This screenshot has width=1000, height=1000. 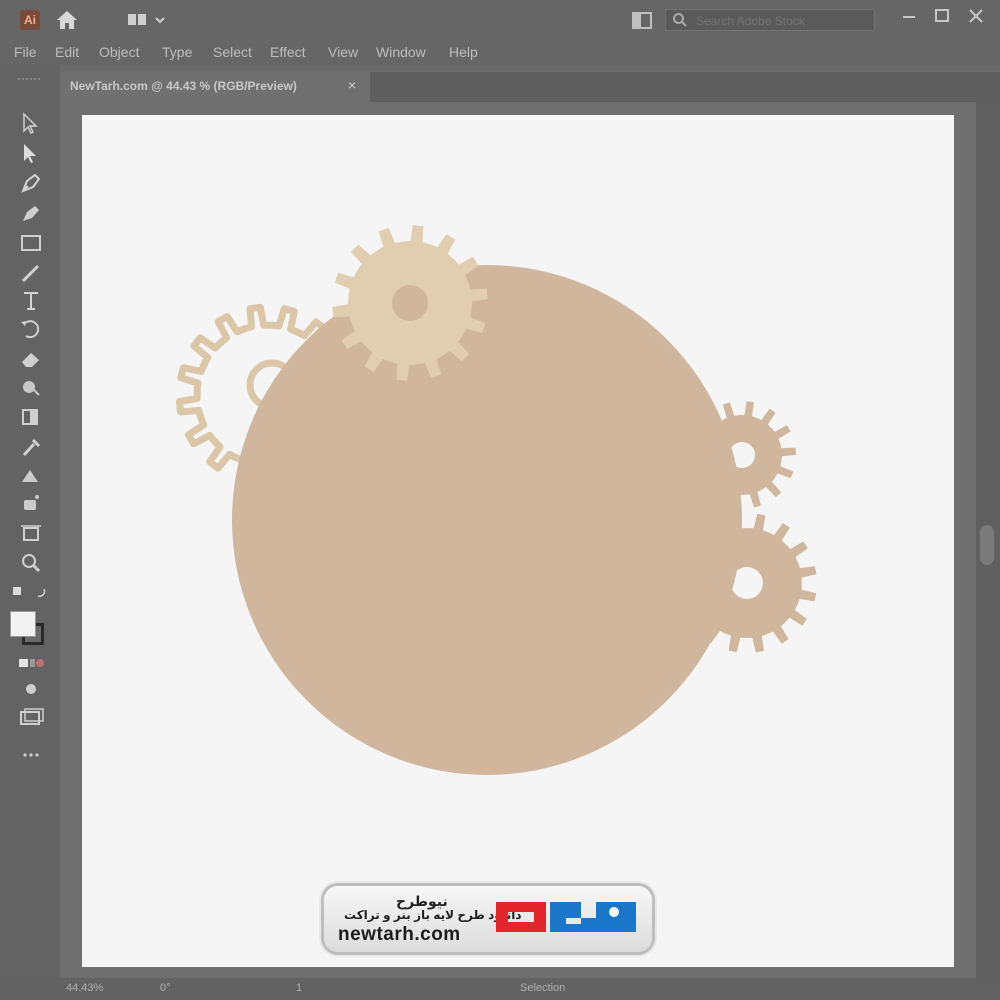 I want to click on fill-stroke-swatches, so click(x=30, y=629).